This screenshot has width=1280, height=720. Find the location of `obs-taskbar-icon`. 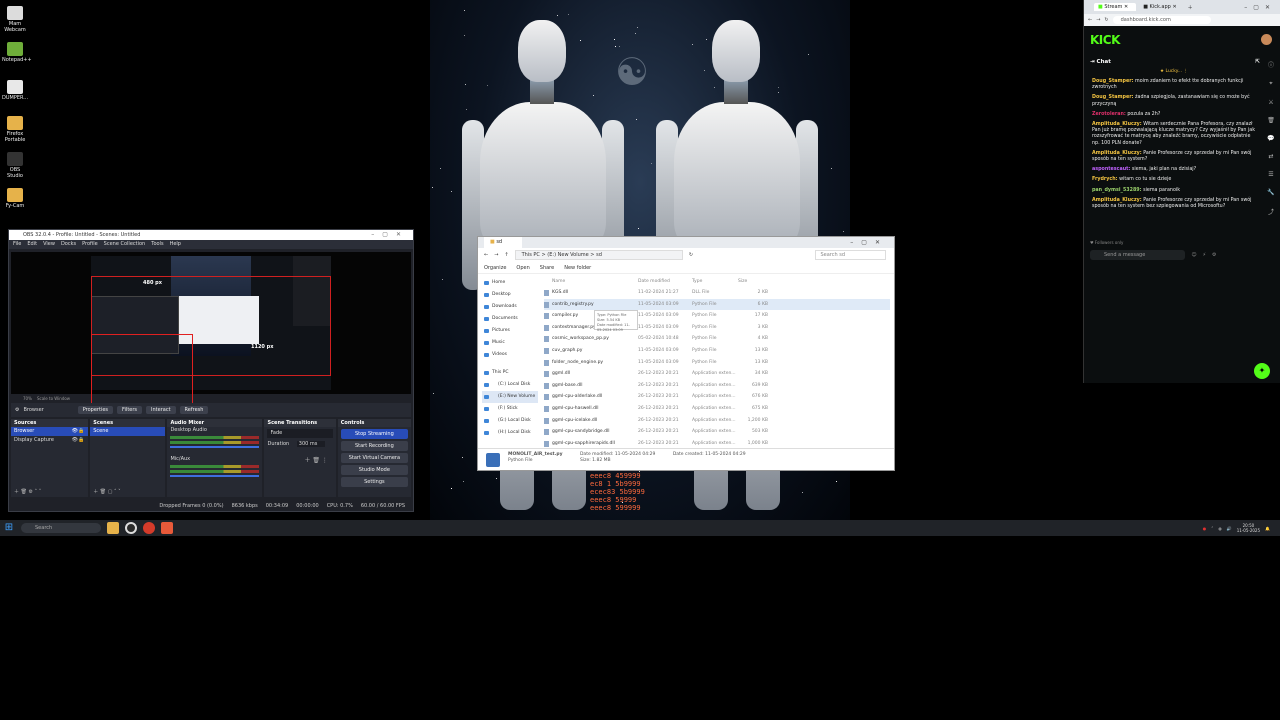

obs-taskbar-icon is located at coordinates (131, 528).